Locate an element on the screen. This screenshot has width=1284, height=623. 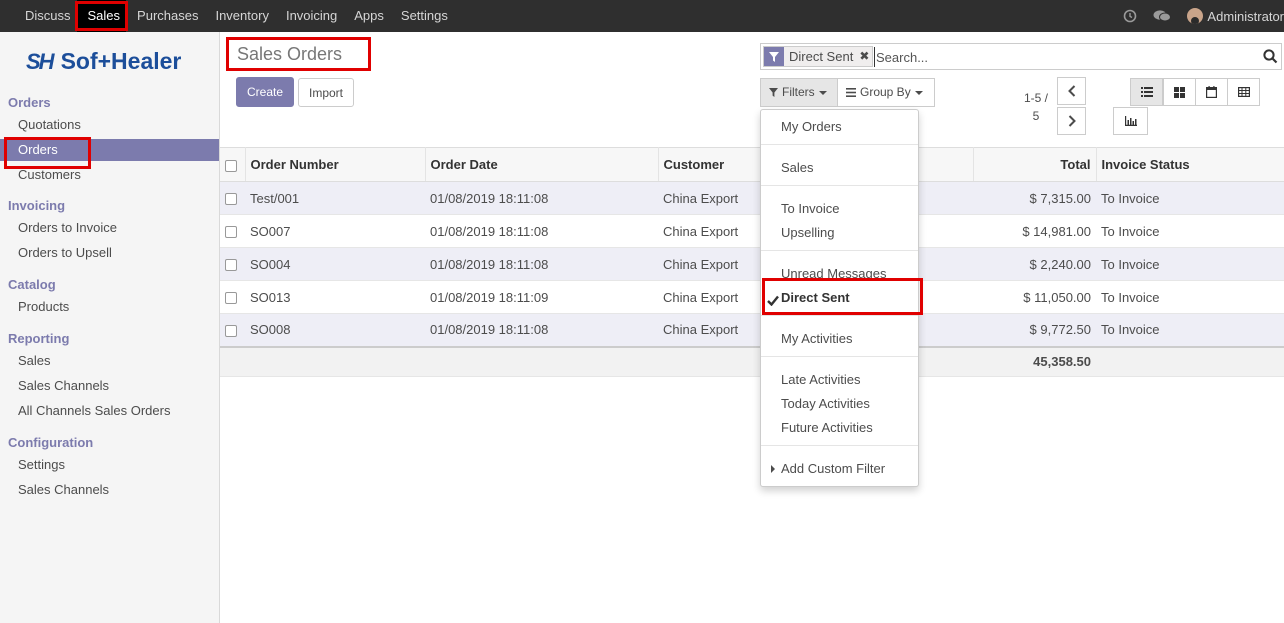
create-button: Create is located at coordinates (265, 92).